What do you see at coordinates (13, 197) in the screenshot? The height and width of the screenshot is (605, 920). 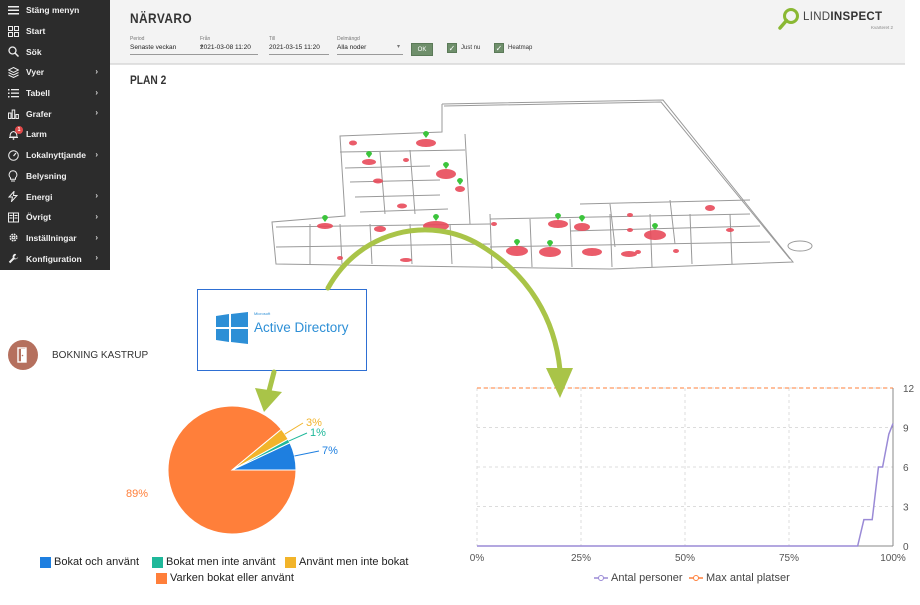 I see `lightning-icon` at bounding box center [13, 197].